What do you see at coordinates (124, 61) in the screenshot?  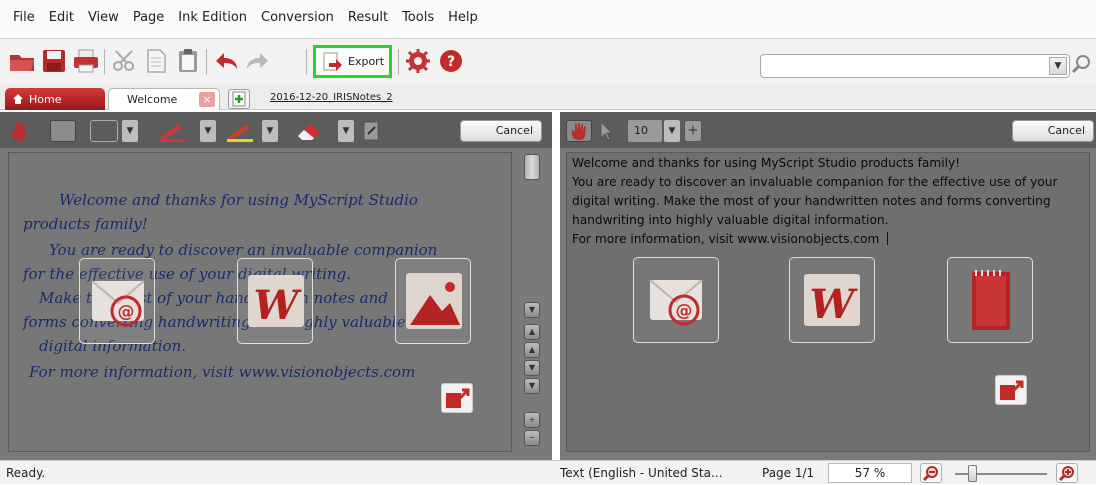 I see `cut-icon` at bounding box center [124, 61].